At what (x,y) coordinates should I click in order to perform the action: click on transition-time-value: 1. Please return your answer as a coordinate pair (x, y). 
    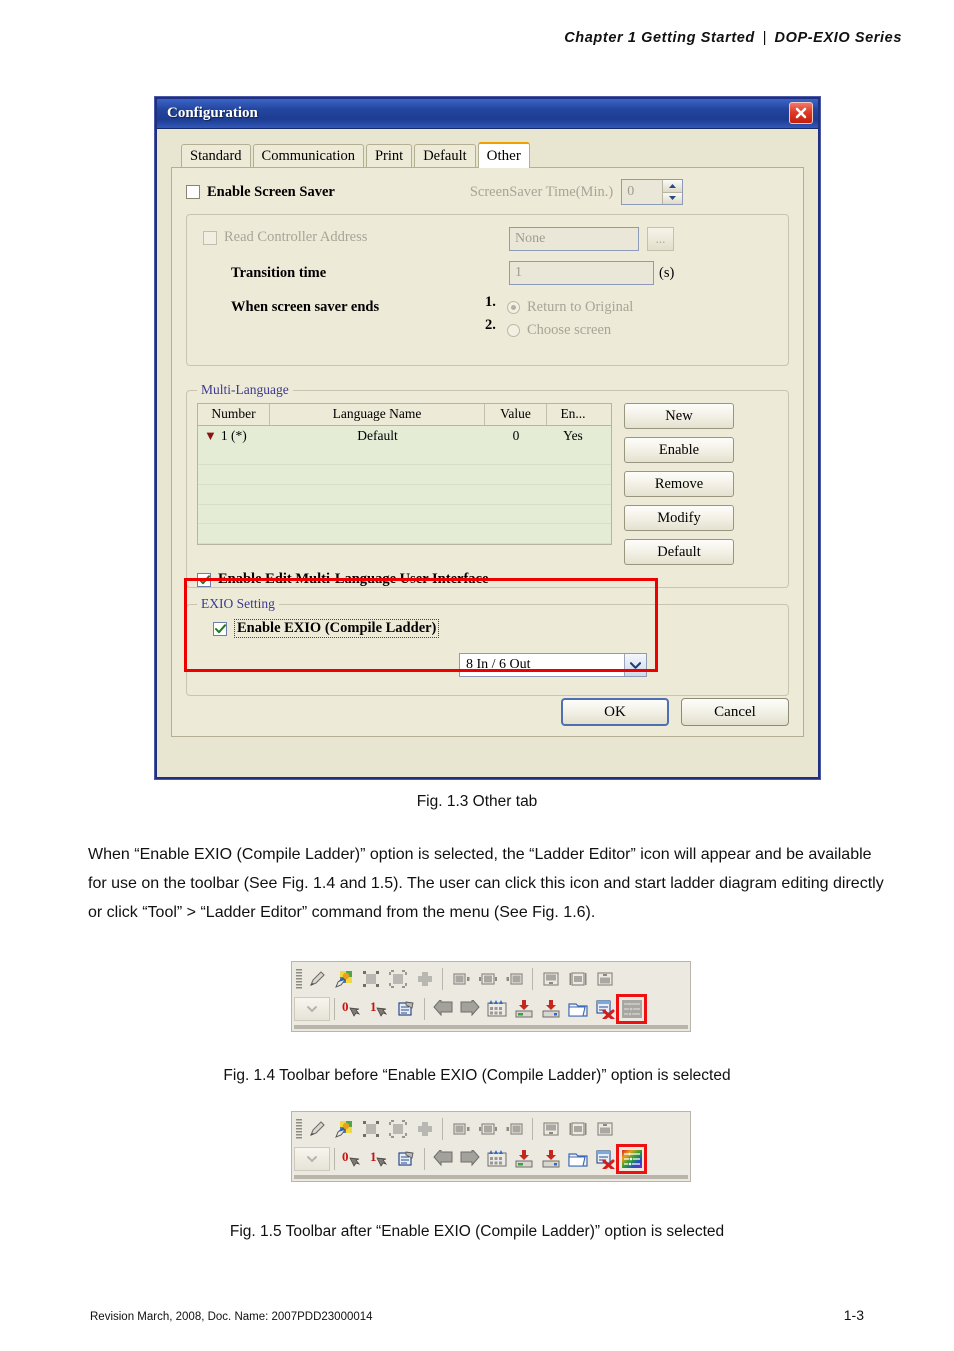
    Looking at the image, I should click on (518, 272).